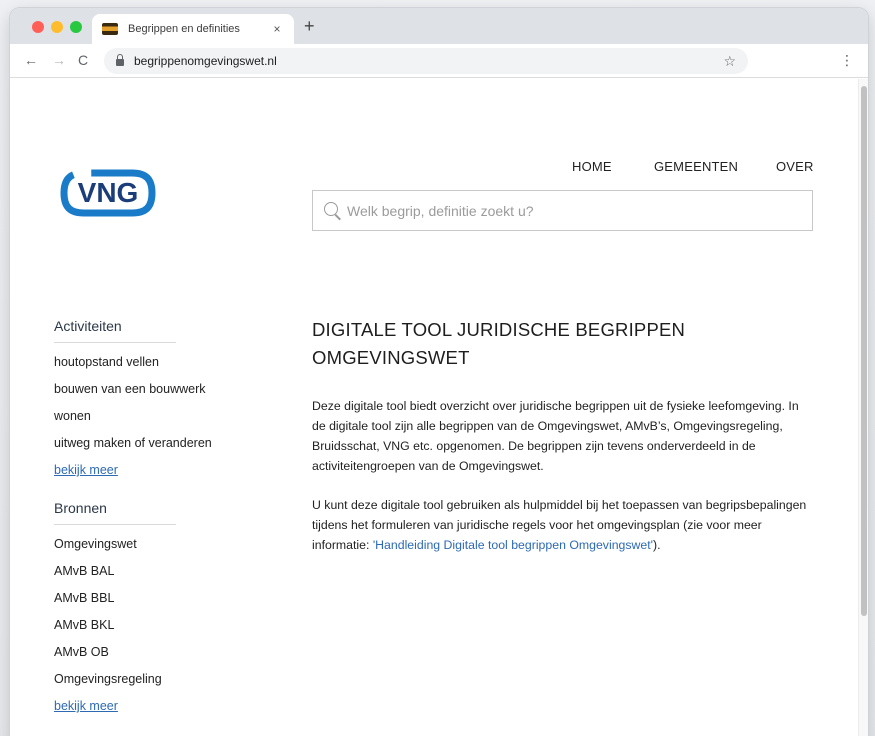  I want to click on search-icon, so click(333, 211).